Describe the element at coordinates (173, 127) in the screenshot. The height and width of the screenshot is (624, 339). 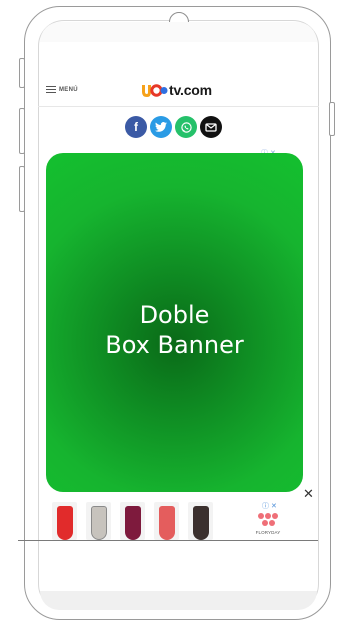
I see `share-bar: f` at that location.